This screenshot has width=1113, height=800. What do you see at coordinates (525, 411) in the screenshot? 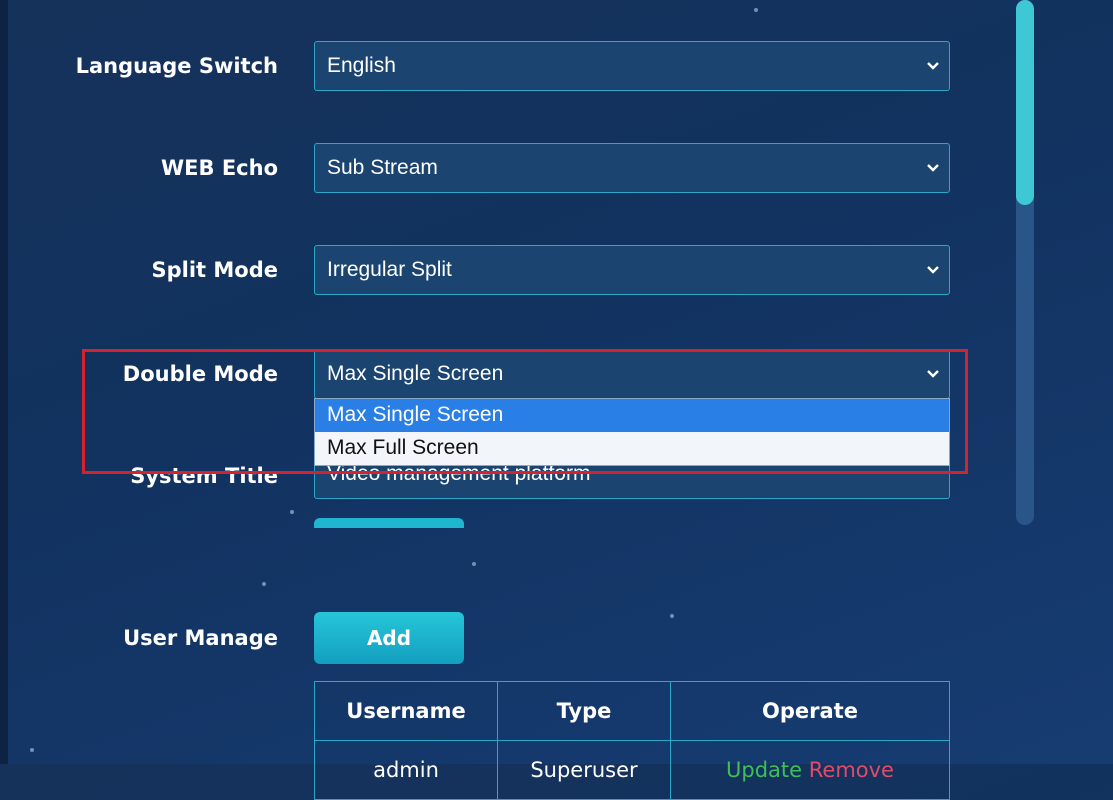
I see `annotation-highlight-box` at bounding box center [525, 411].